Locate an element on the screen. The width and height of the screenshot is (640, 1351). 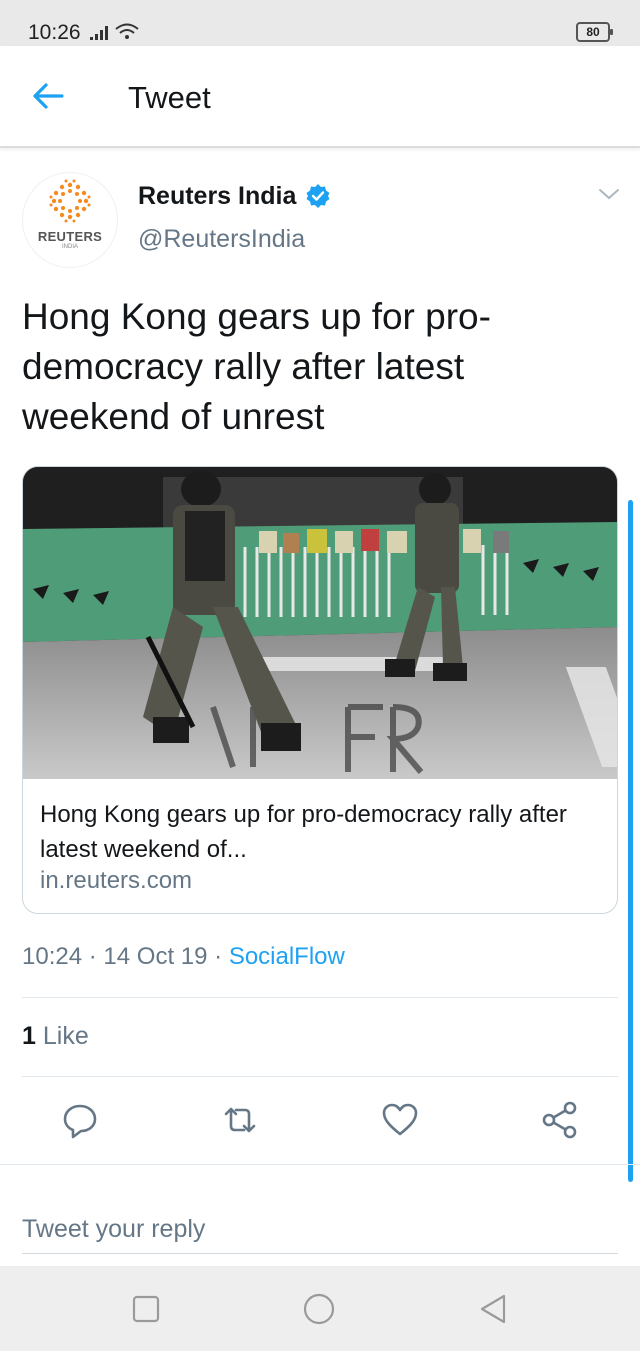
likes-count: 1 Like is located at coordinates (55, 1036).